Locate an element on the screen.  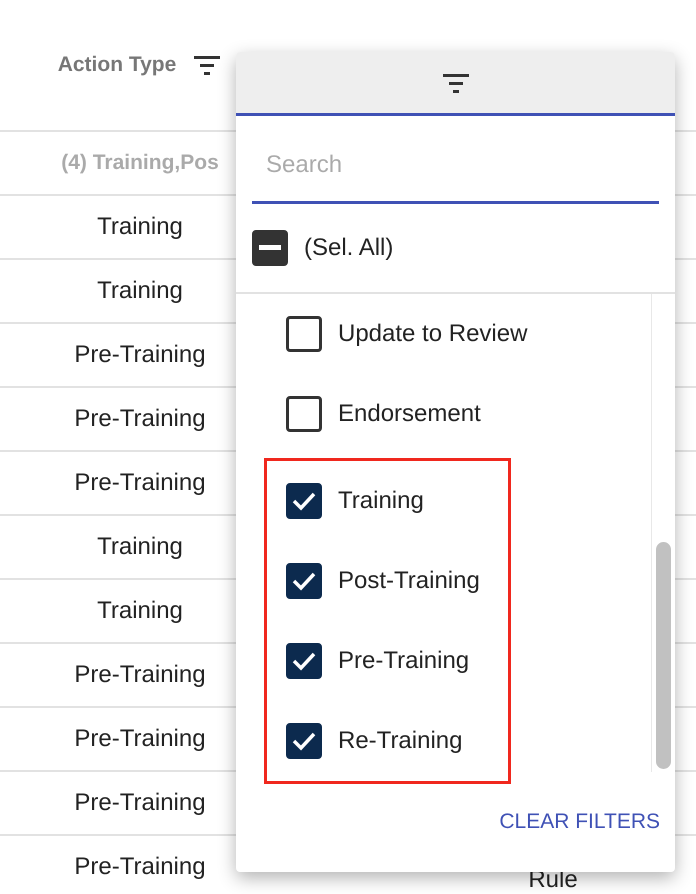
checkbox-label: Endorsement is located at coordinates (409, 414).